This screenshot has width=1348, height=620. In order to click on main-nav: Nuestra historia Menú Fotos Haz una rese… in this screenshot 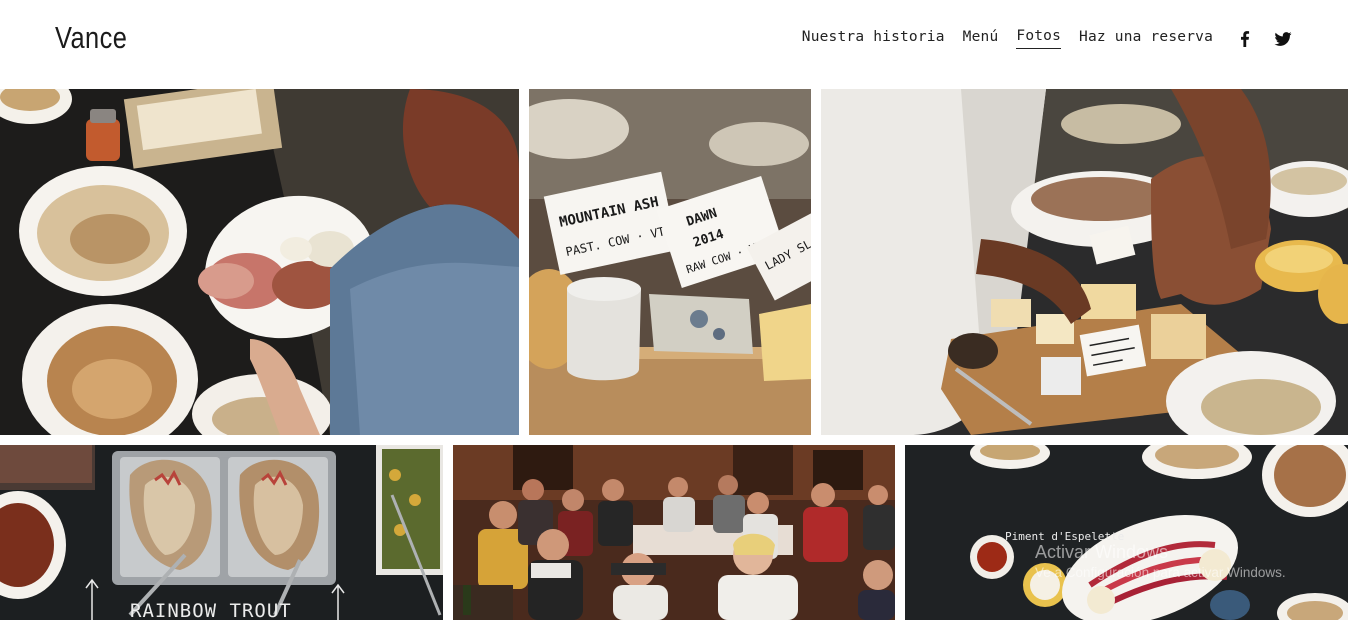, I will do `click(1047, 38)`.